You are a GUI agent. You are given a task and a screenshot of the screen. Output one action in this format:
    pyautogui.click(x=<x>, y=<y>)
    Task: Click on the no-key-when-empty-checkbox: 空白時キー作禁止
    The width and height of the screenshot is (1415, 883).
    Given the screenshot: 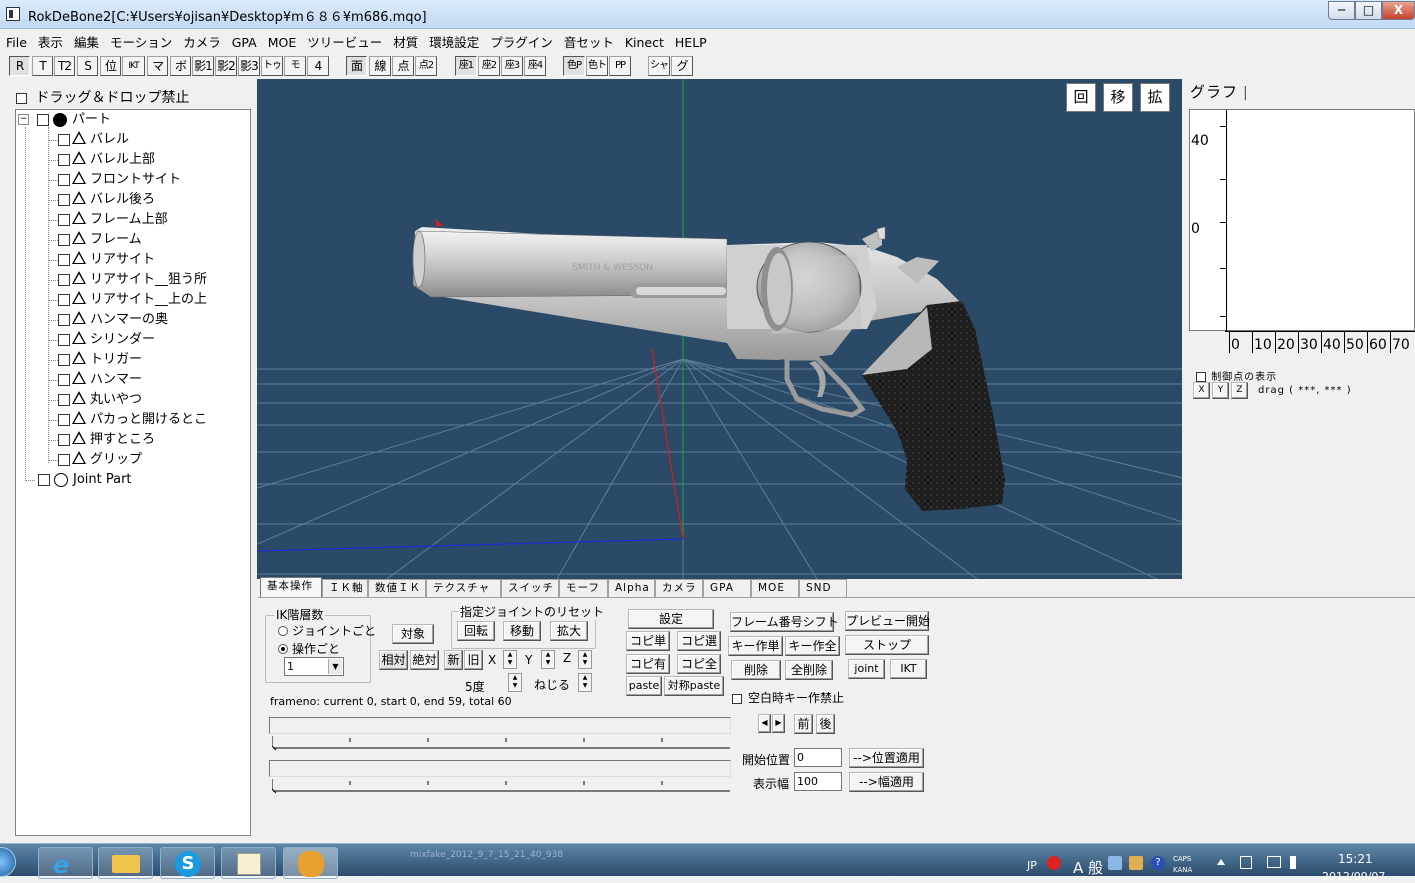 What is the action you would take?
    pyautogui.click(x=788, y=697)
    